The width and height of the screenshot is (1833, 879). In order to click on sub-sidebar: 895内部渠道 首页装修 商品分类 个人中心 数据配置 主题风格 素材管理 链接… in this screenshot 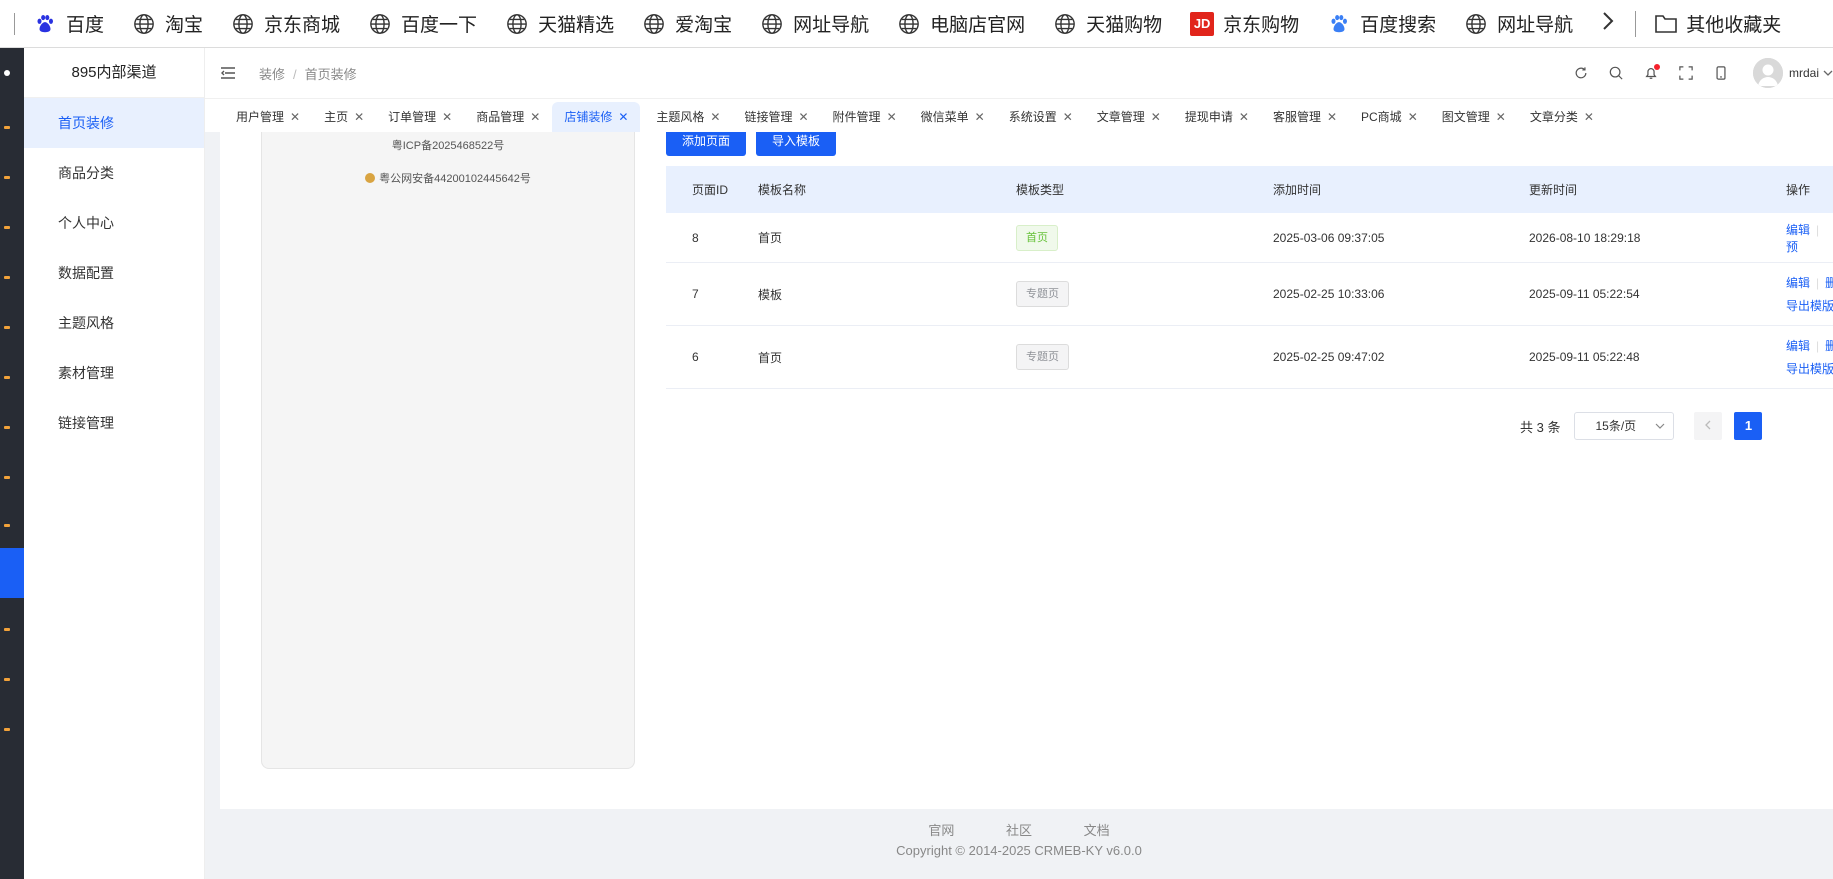, I will do `click(114, 463)`.